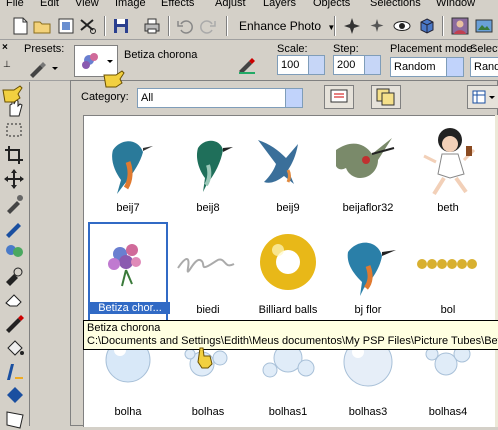 Image resolution: width=498 pixels, height=430 pixels. I want to click on close-icon: ×, so click(5, 47).